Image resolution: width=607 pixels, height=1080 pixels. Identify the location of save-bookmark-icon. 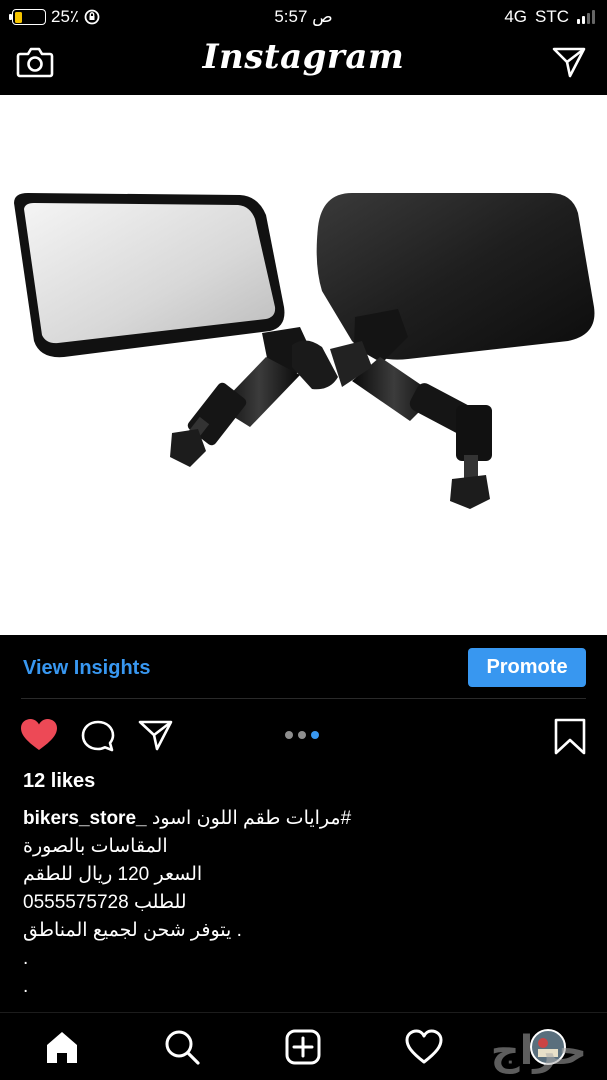
(570, 737).